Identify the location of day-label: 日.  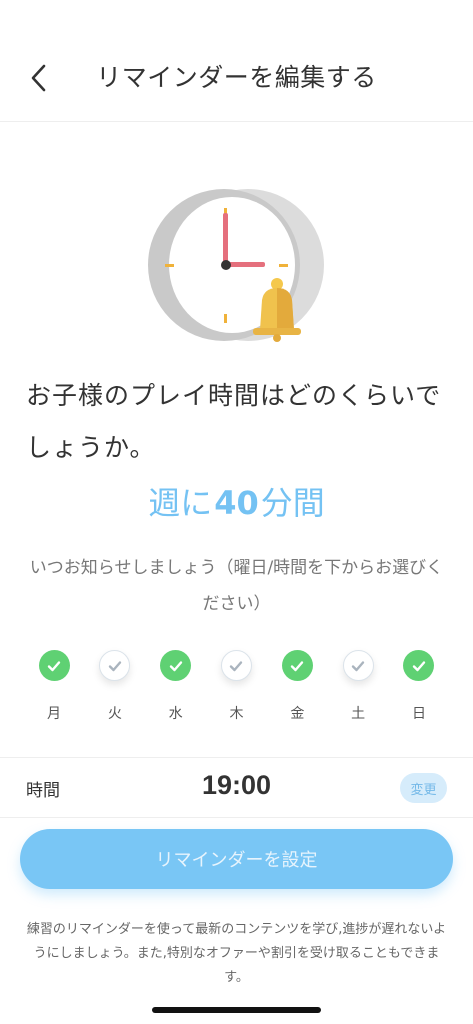
(418, 714).